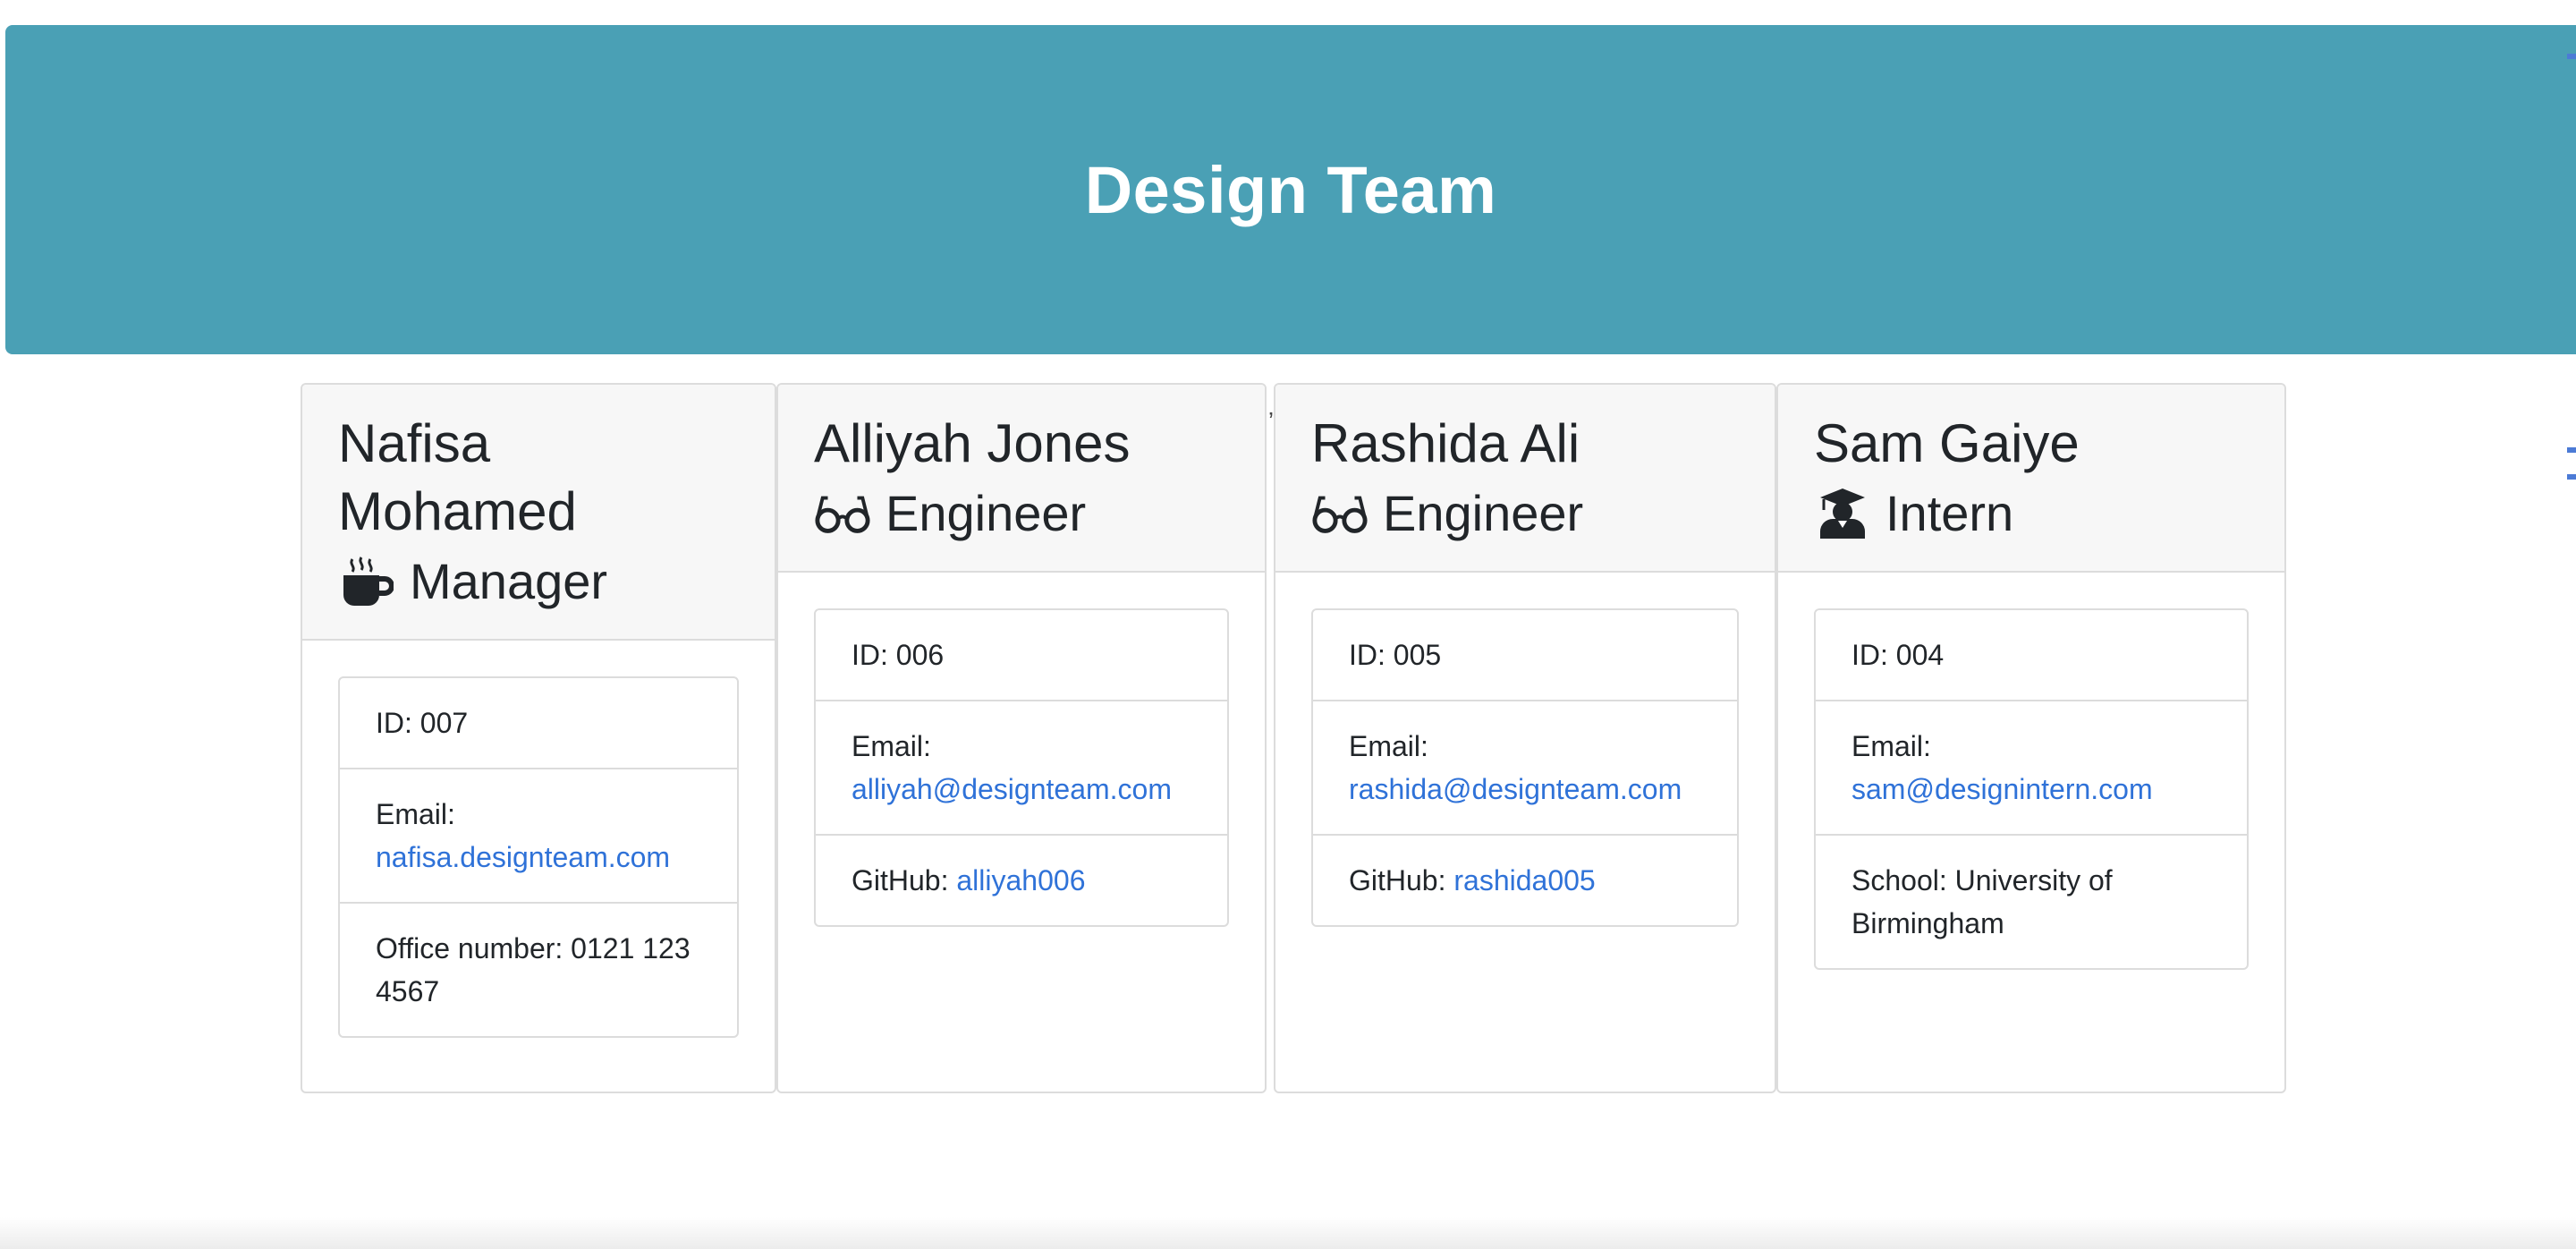 Image resolution: width=2576 pixels, height=1249 pixels. What do you see at coordinates (1515, 789) in the screenshot?
I see `email-link: rashida@designteam.com` at bounding box center [1515, 789].